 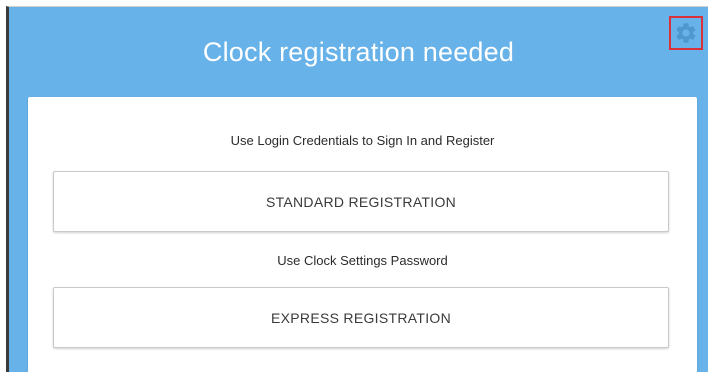 I want to click on bottom-edge, so click(x=357, y=375).